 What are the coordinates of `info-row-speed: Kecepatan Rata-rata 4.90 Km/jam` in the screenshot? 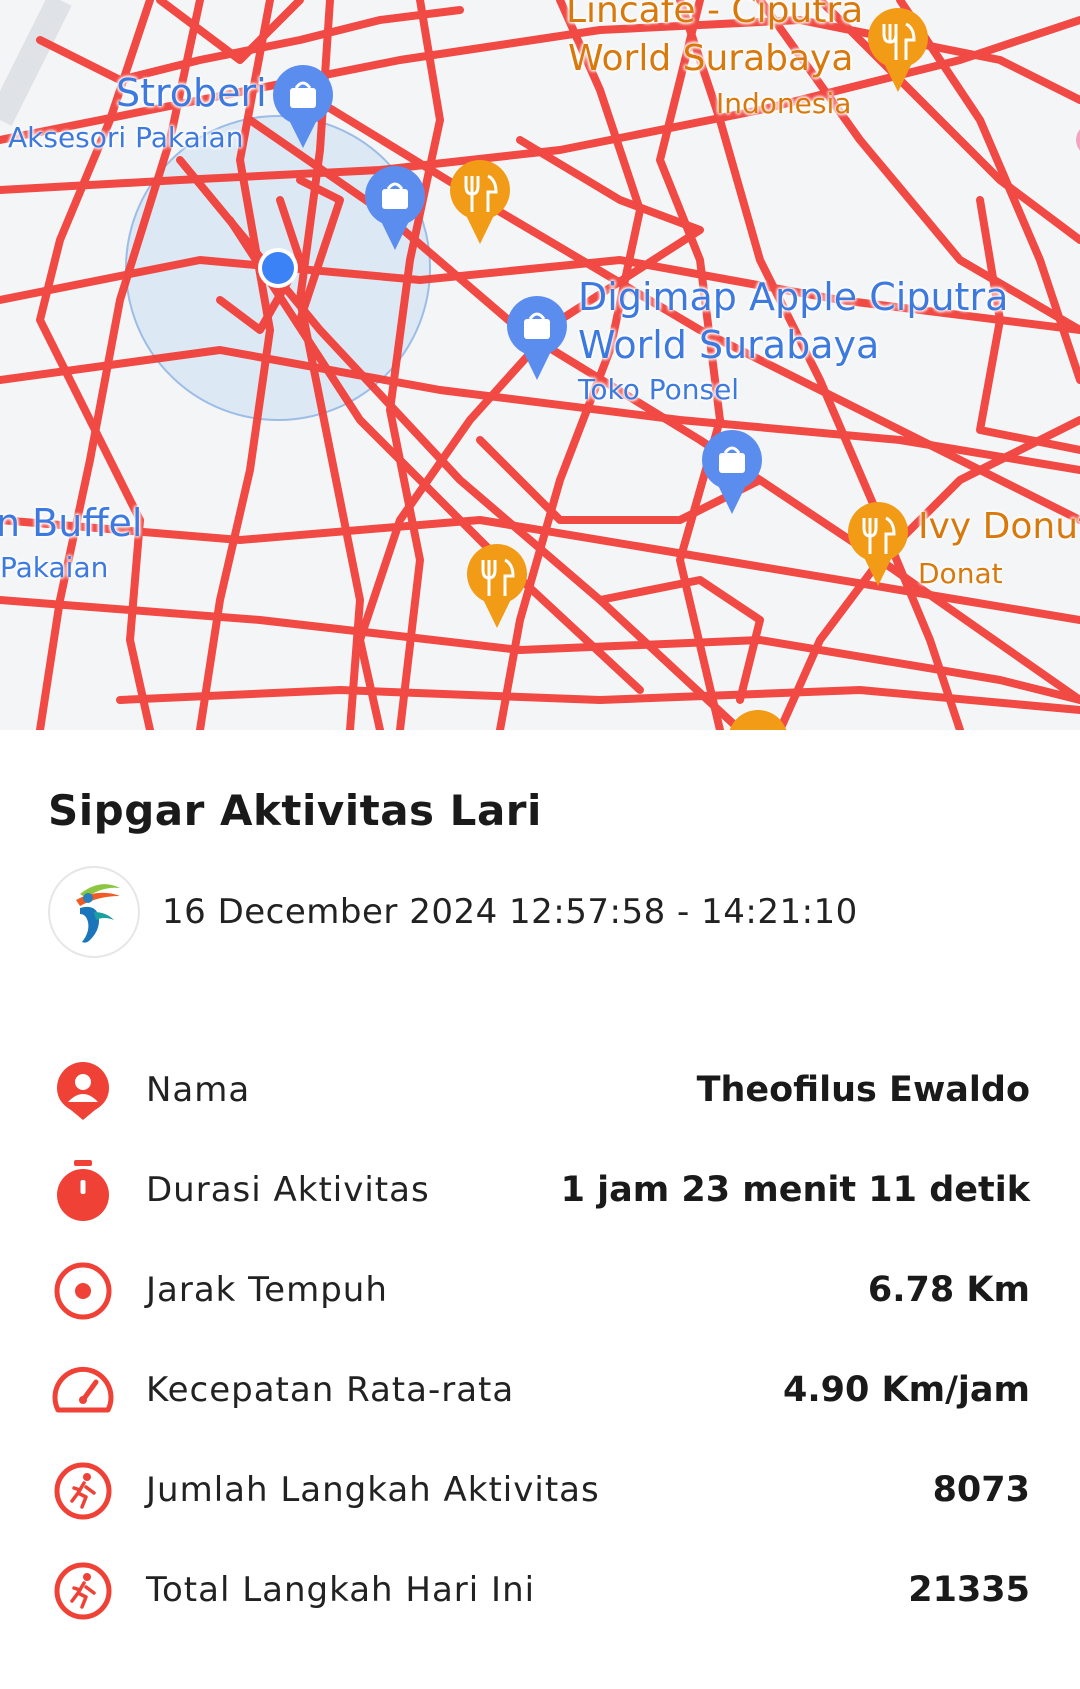 It's located at (540, 1390).